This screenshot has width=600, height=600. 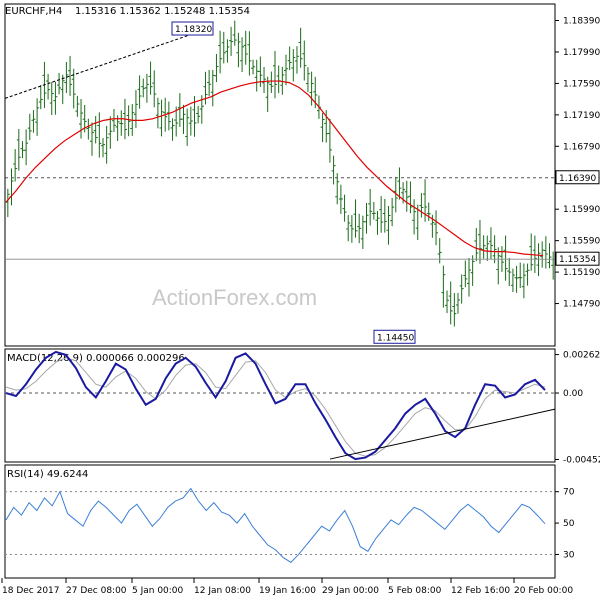 I want to click on time-tick-label: 19 Jan 16:00, so click(x=287, y=591).